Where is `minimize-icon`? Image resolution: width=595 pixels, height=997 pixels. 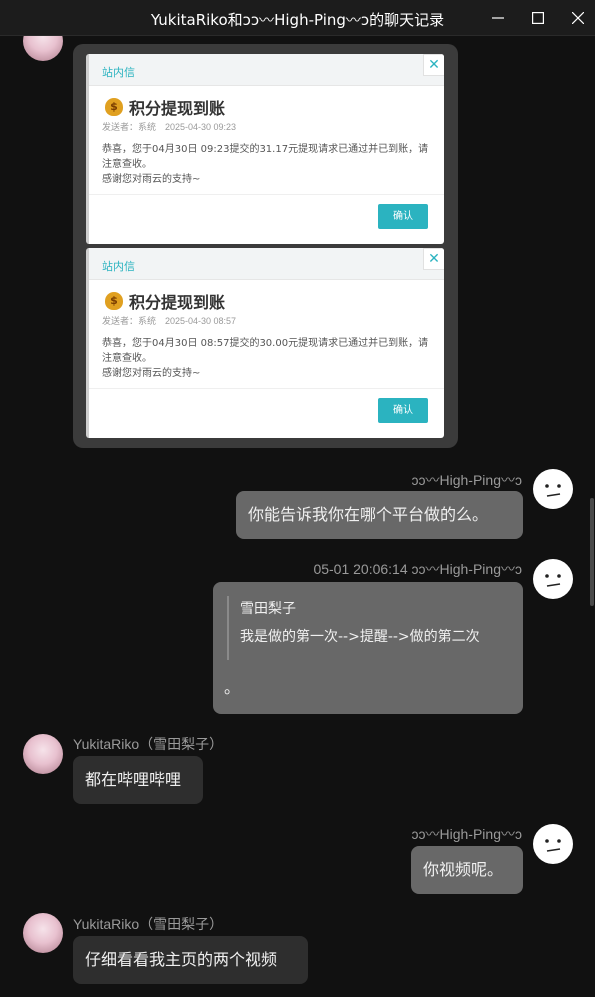
minimize-icon is located at coordinates (498, 18).